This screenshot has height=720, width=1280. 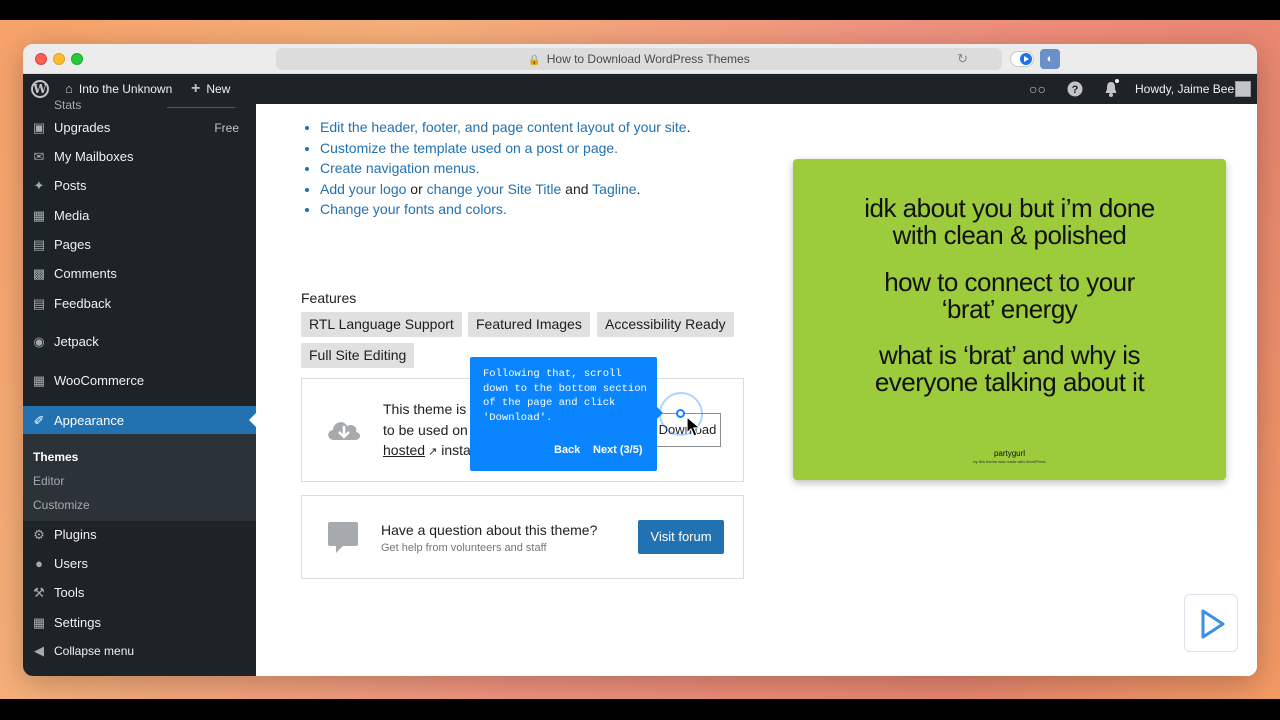 I want to click on feature-tag: Accessibility Ready, so click(x=665, y=324).